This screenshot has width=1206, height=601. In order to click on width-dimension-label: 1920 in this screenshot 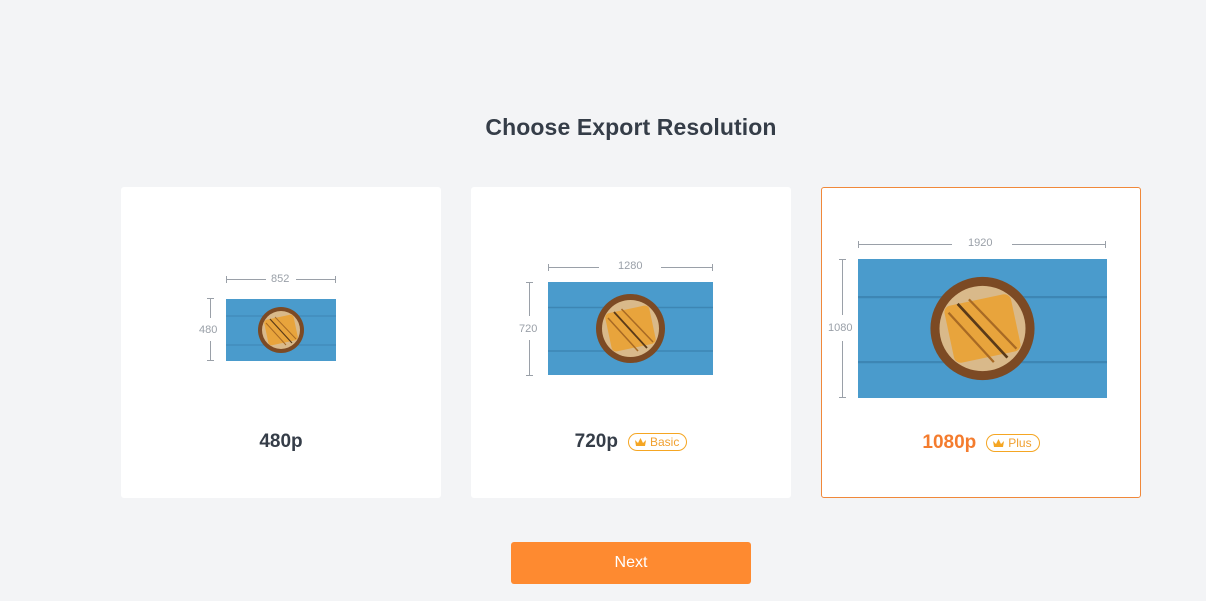, I will do `click(980, 243)`.